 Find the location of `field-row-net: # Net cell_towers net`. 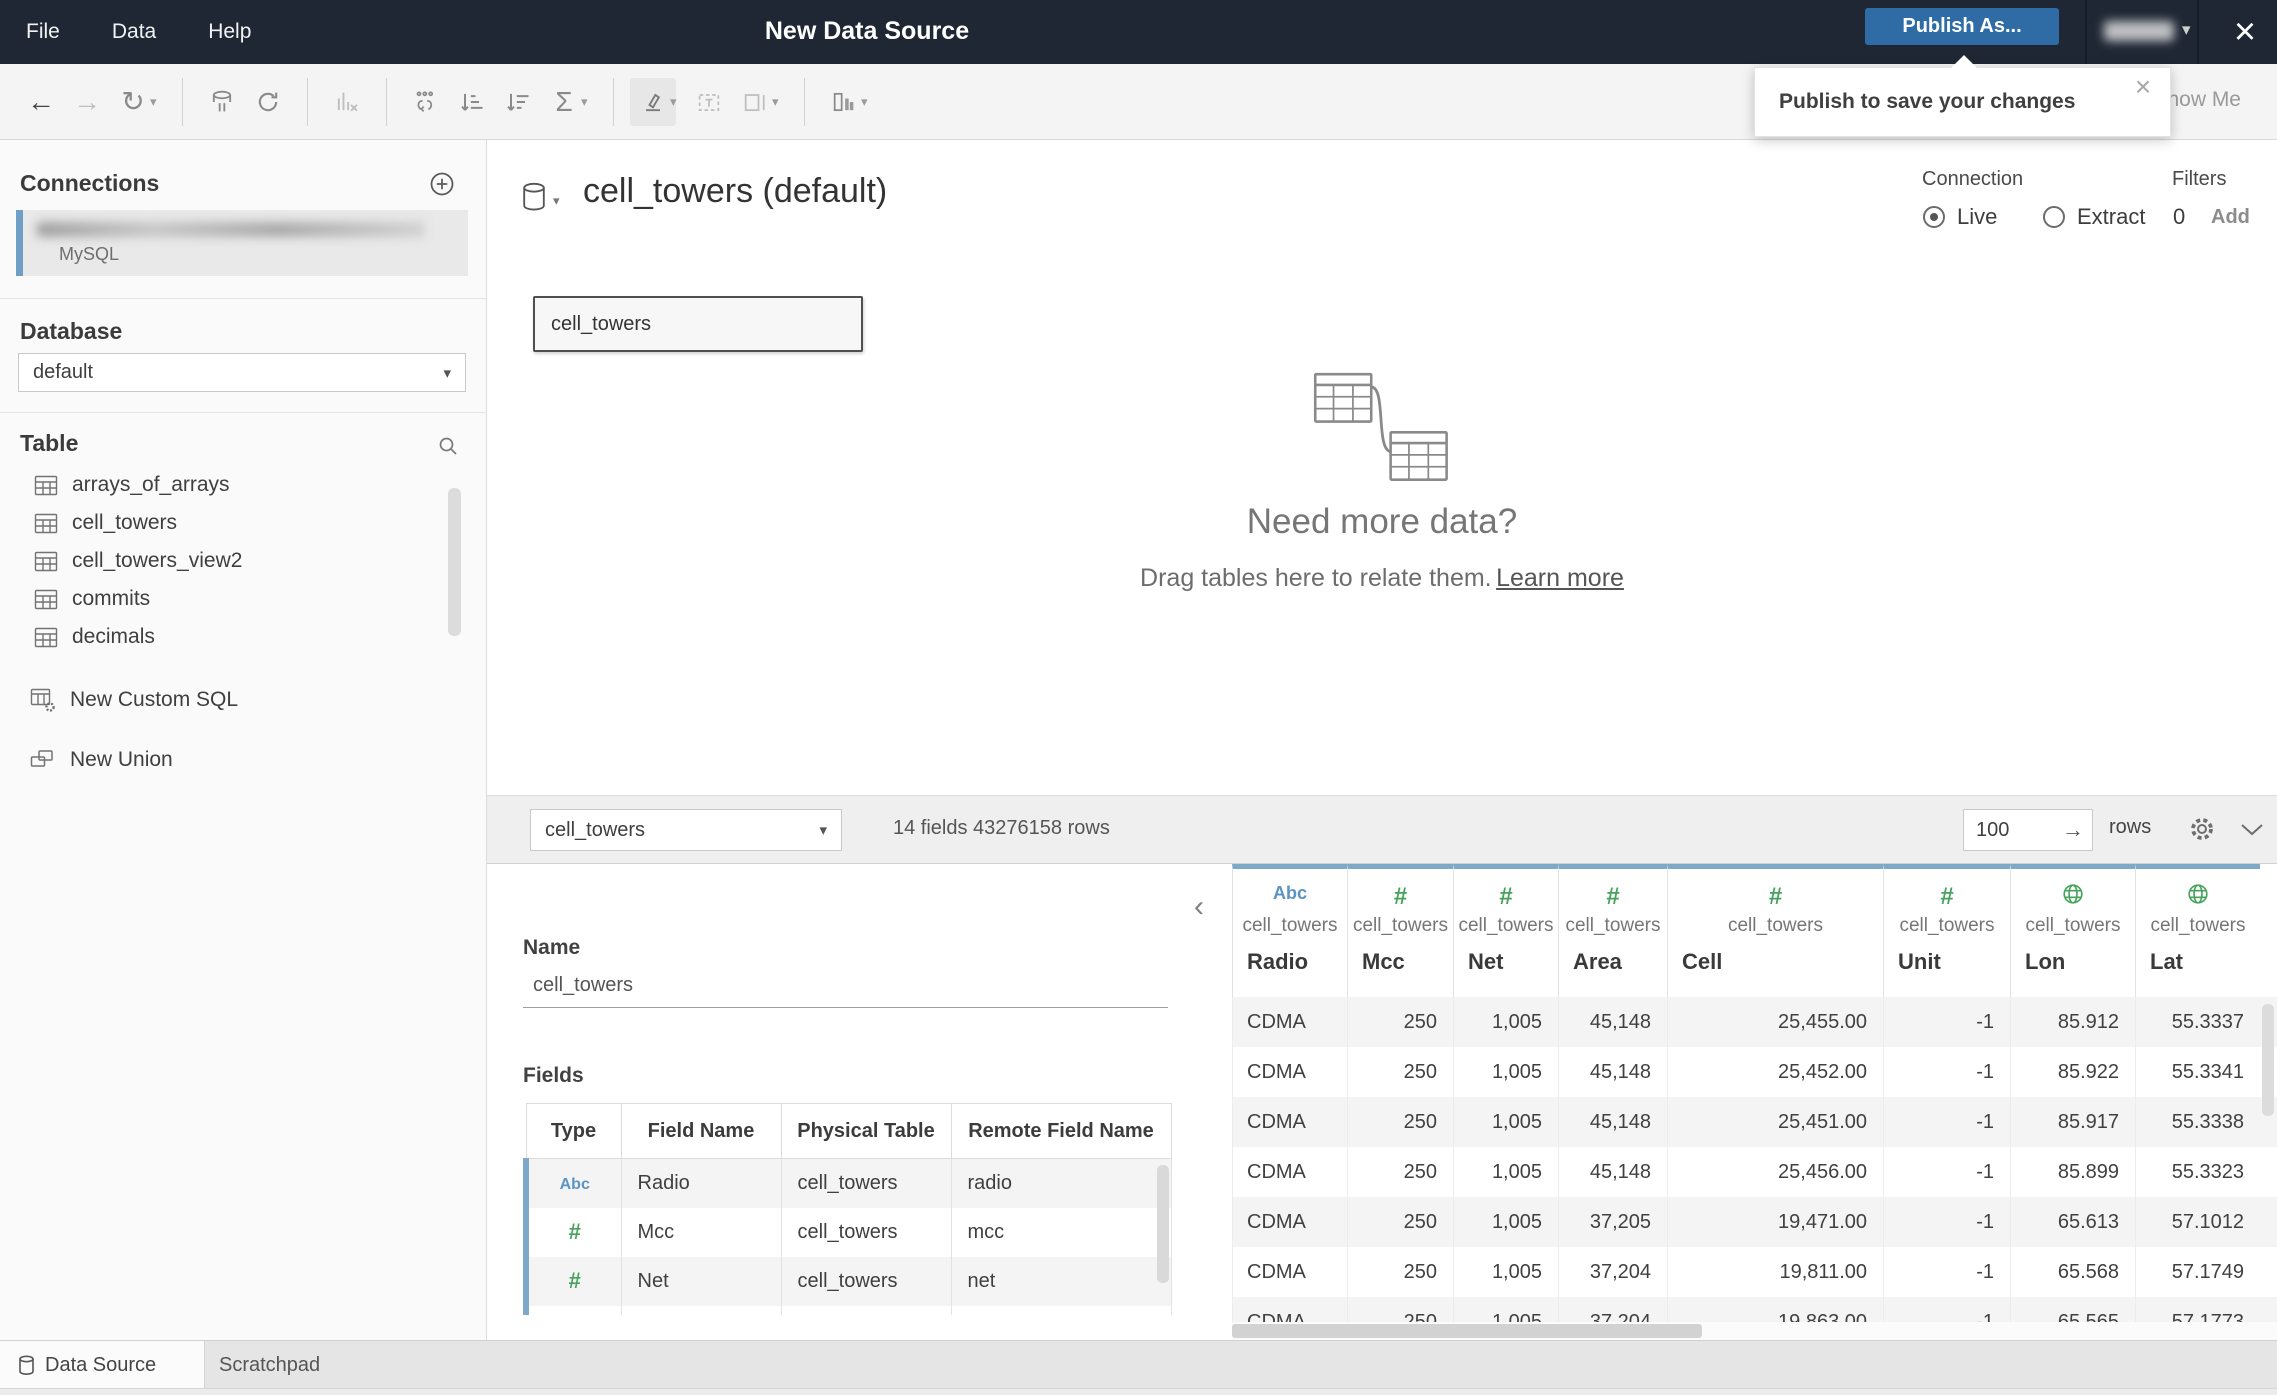

field-row-net: # Net cell_towers net is located at coordinates (847, 1281).